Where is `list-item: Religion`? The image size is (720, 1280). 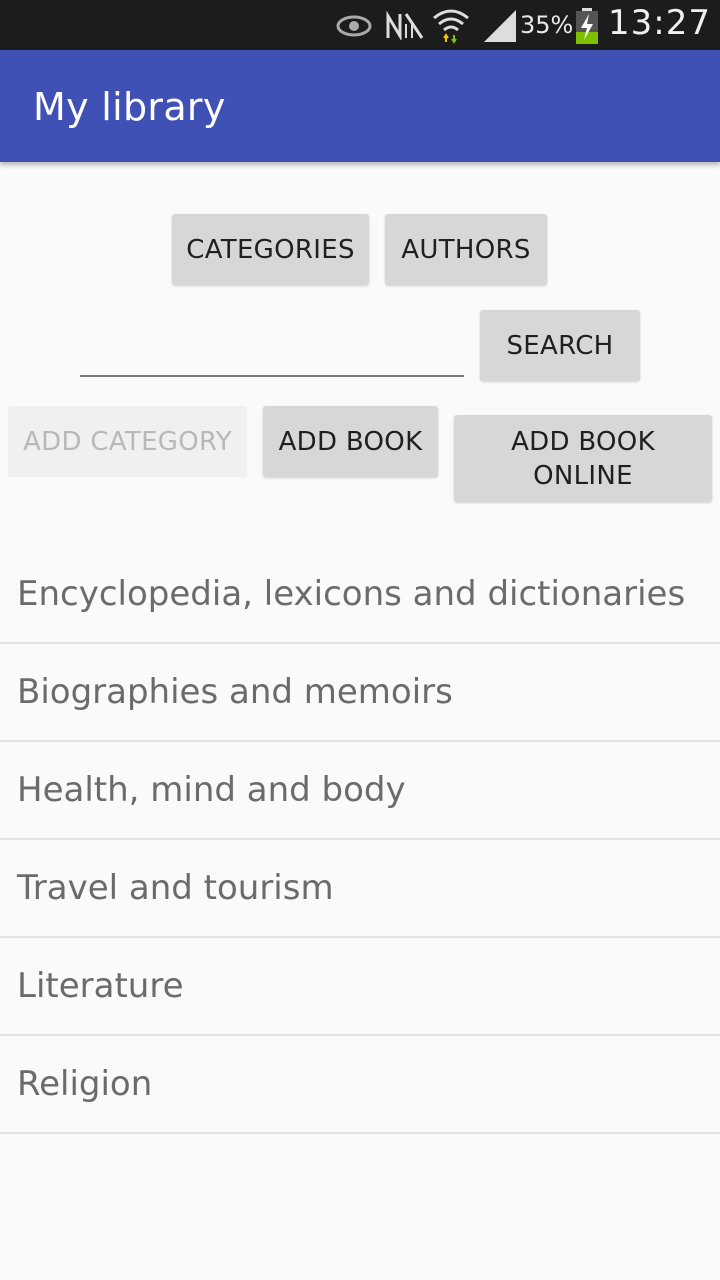 list-item: Religion is located at coordinates (360, 1085).